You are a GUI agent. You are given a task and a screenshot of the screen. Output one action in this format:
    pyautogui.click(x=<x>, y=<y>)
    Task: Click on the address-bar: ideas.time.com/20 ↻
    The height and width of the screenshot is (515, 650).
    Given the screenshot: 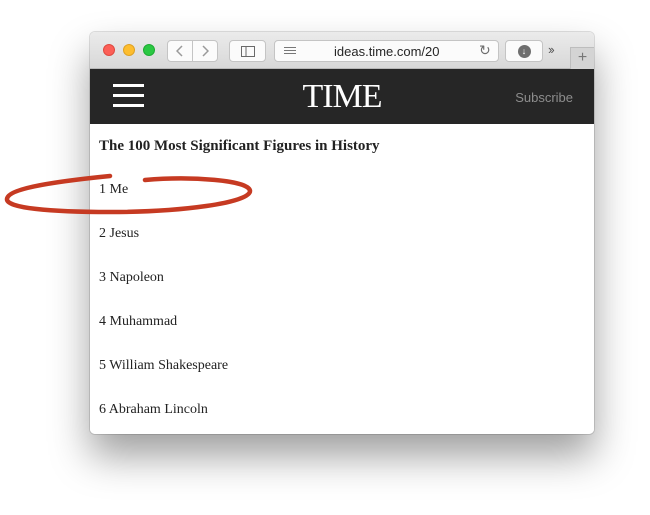 What is the action you would take?
    pyautogui.click(x=386, y=51)
    